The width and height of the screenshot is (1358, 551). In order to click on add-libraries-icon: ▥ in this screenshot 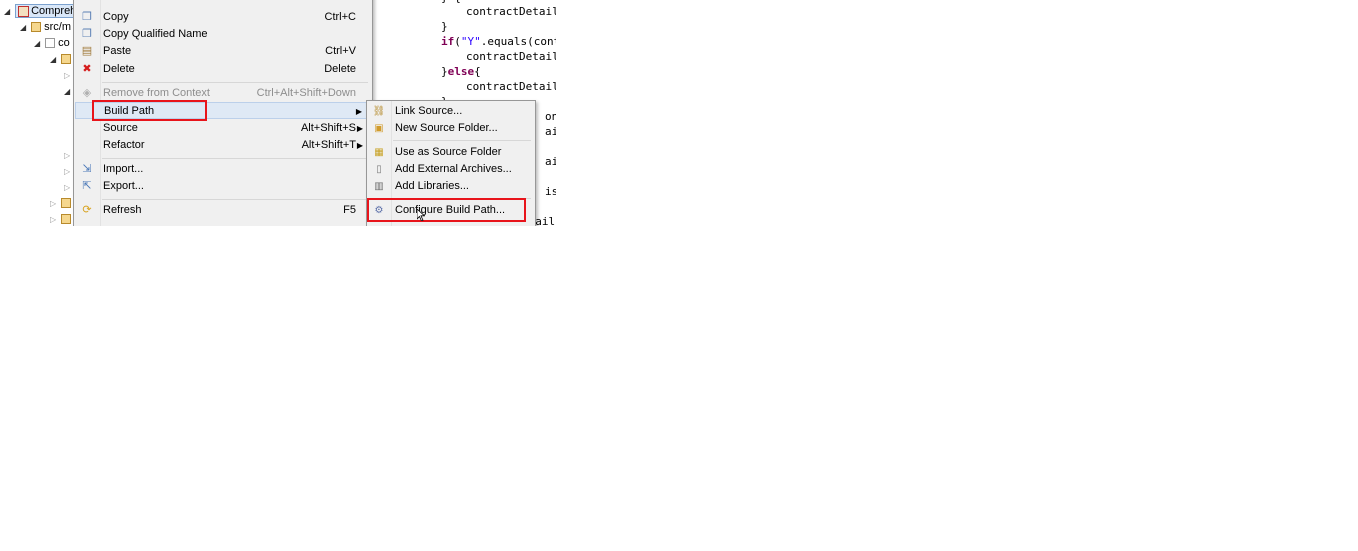, I will do `click(379, 186)`.